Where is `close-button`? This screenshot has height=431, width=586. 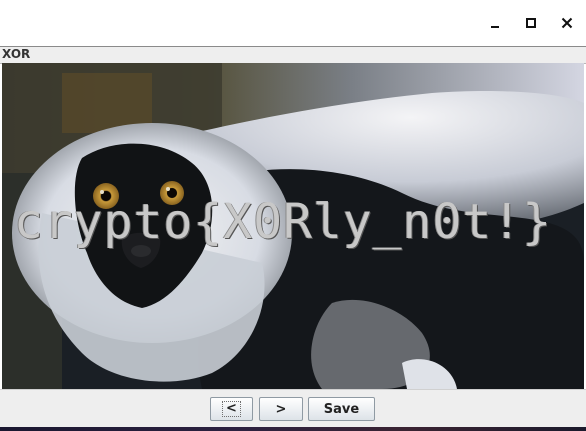
close-button is located at coordinates (567, 23).